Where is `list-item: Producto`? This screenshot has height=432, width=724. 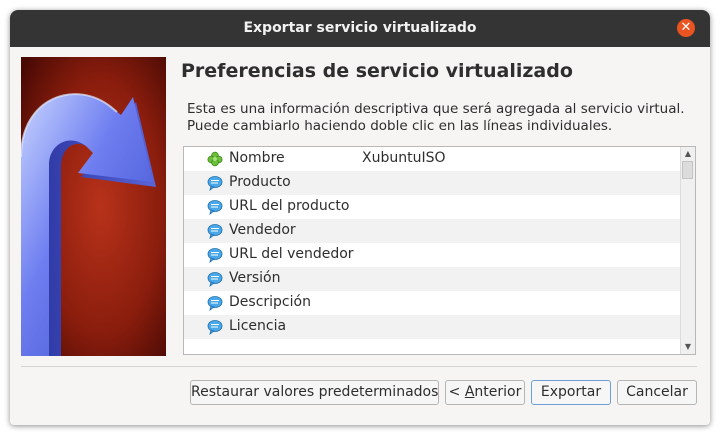
list-item: Producto is located at coordinates (432, 183).